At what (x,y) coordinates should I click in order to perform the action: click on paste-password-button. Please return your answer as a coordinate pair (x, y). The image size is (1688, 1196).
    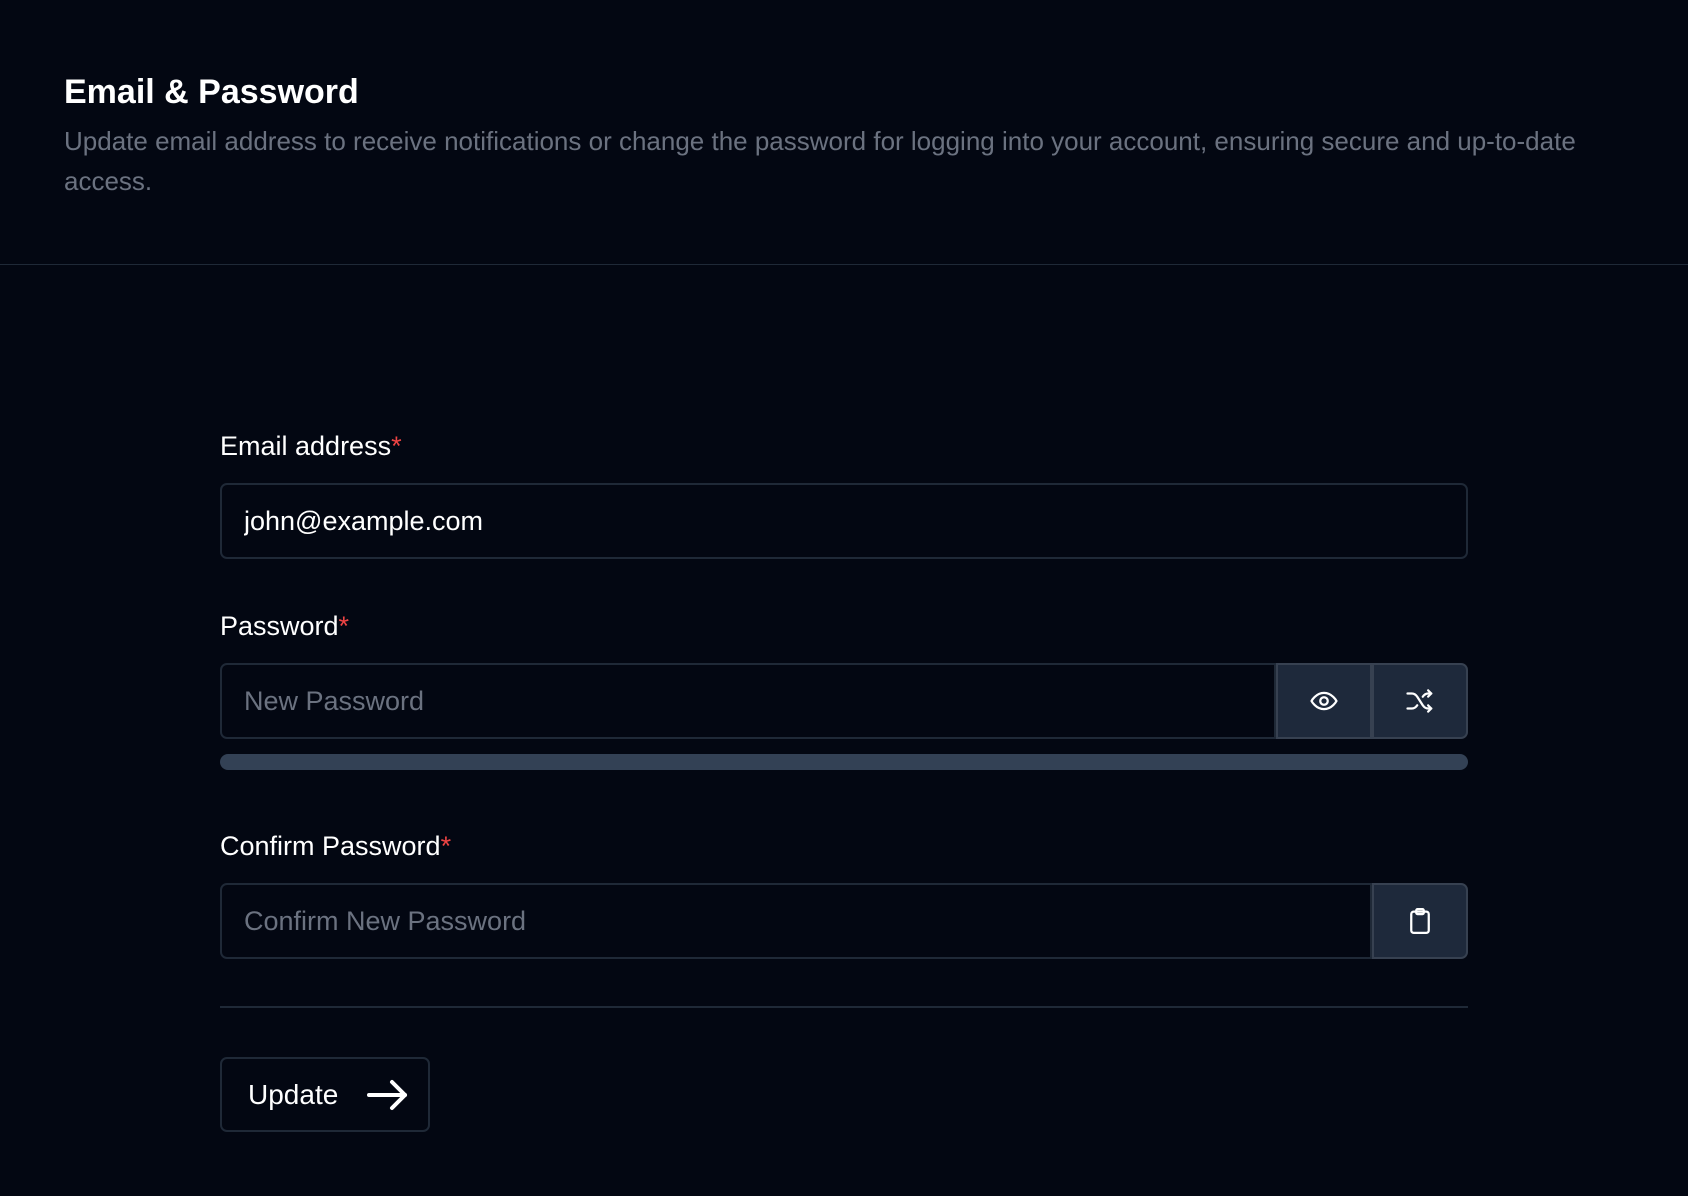
    Looking at the image, I should click on (1420, 921).